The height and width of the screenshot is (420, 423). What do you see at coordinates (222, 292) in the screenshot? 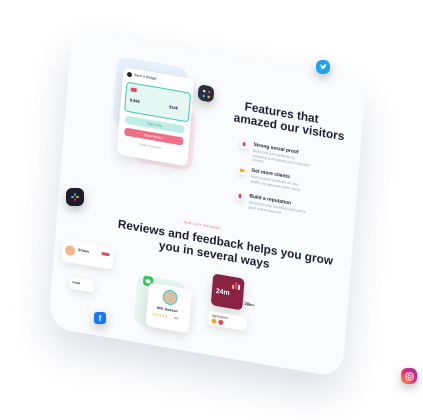
I see `stat-value: 24m` at bounding box center [222, 292].